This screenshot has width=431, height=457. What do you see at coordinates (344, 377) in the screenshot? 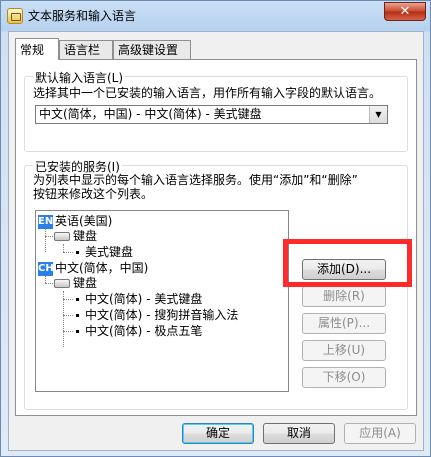
I see `move-down-button: 下移(O)` at bounding box center [344, 377].